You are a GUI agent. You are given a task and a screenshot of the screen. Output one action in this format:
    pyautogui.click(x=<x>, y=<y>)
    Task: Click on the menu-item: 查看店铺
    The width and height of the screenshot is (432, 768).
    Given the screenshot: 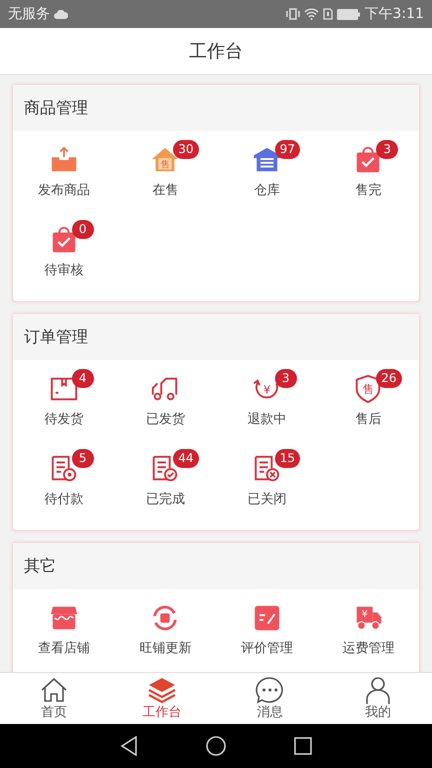 What is the action you would take?
    pyautogui.click(x=64, y=630)
    